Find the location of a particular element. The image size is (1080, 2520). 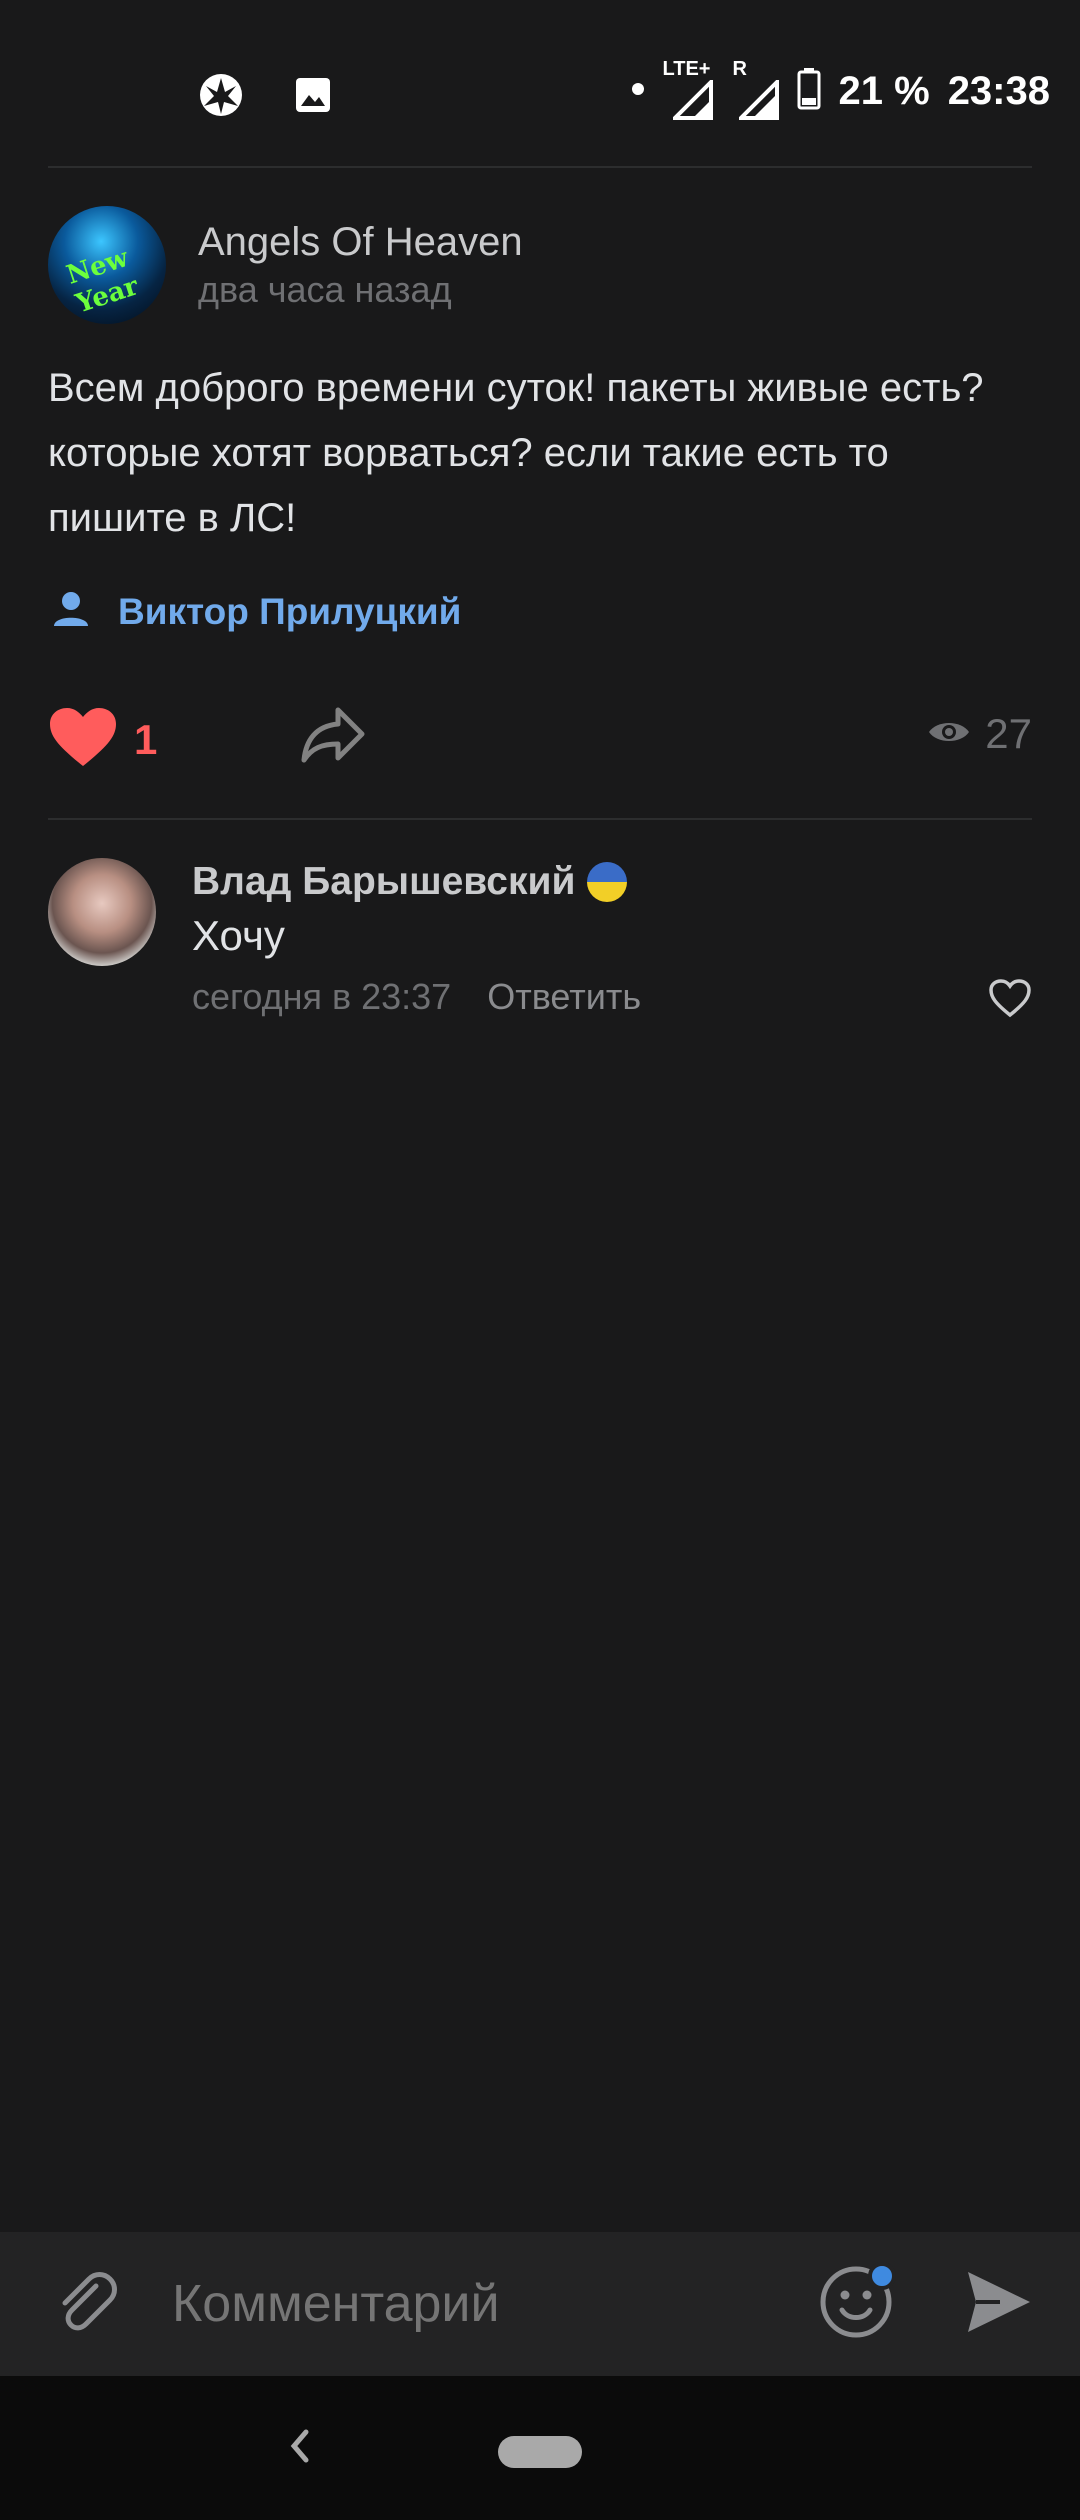

send-icon is located at coordinates (999, 2302).